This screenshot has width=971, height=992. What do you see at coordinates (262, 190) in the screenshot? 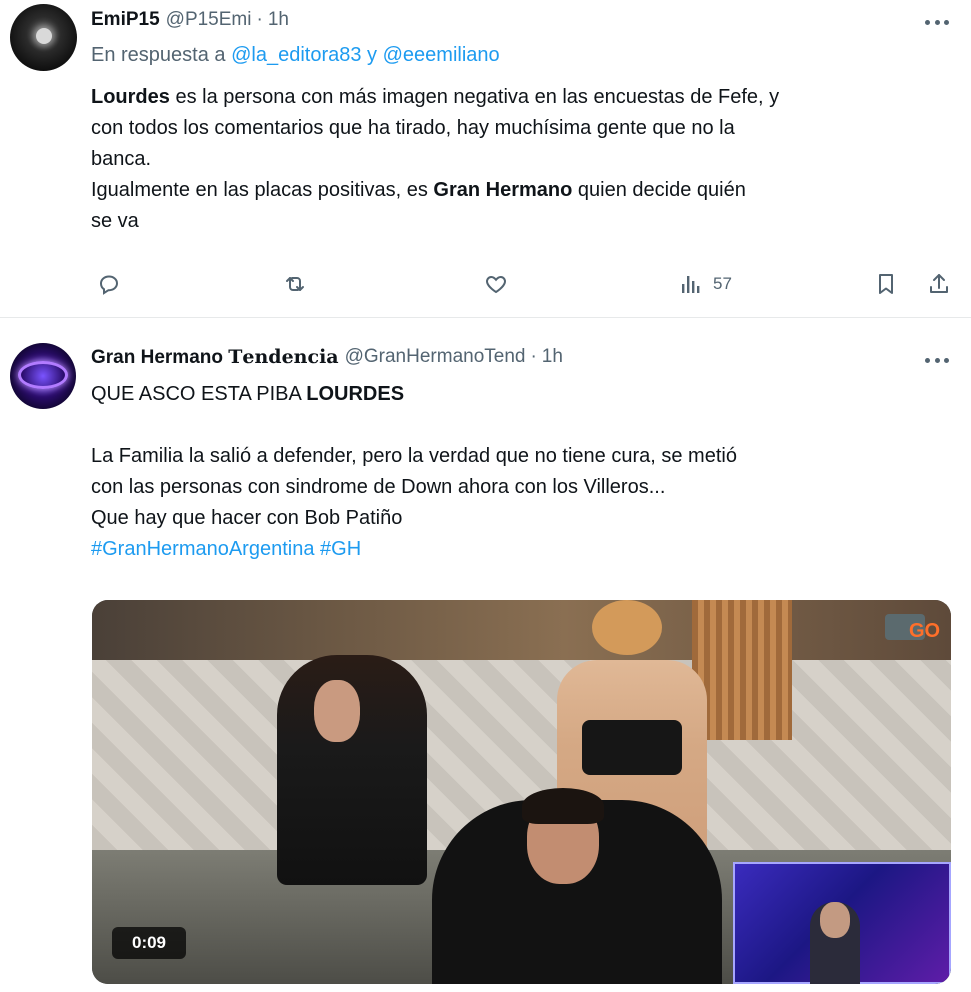
I see `text-line: Igualmente en las placas positivas, es` at bounding box center [262, 190].